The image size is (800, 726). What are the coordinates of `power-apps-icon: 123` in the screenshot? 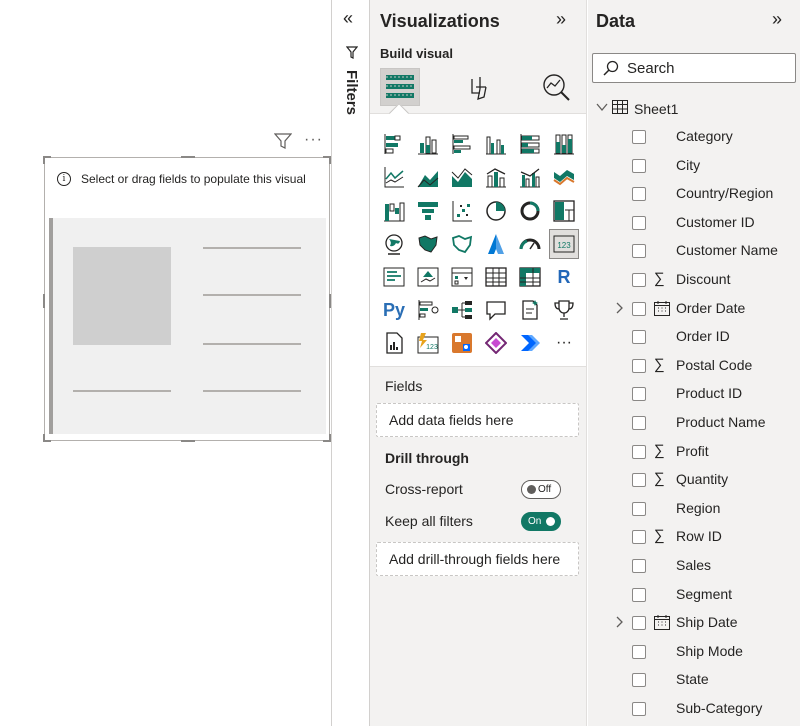 It's located at (428, 343).